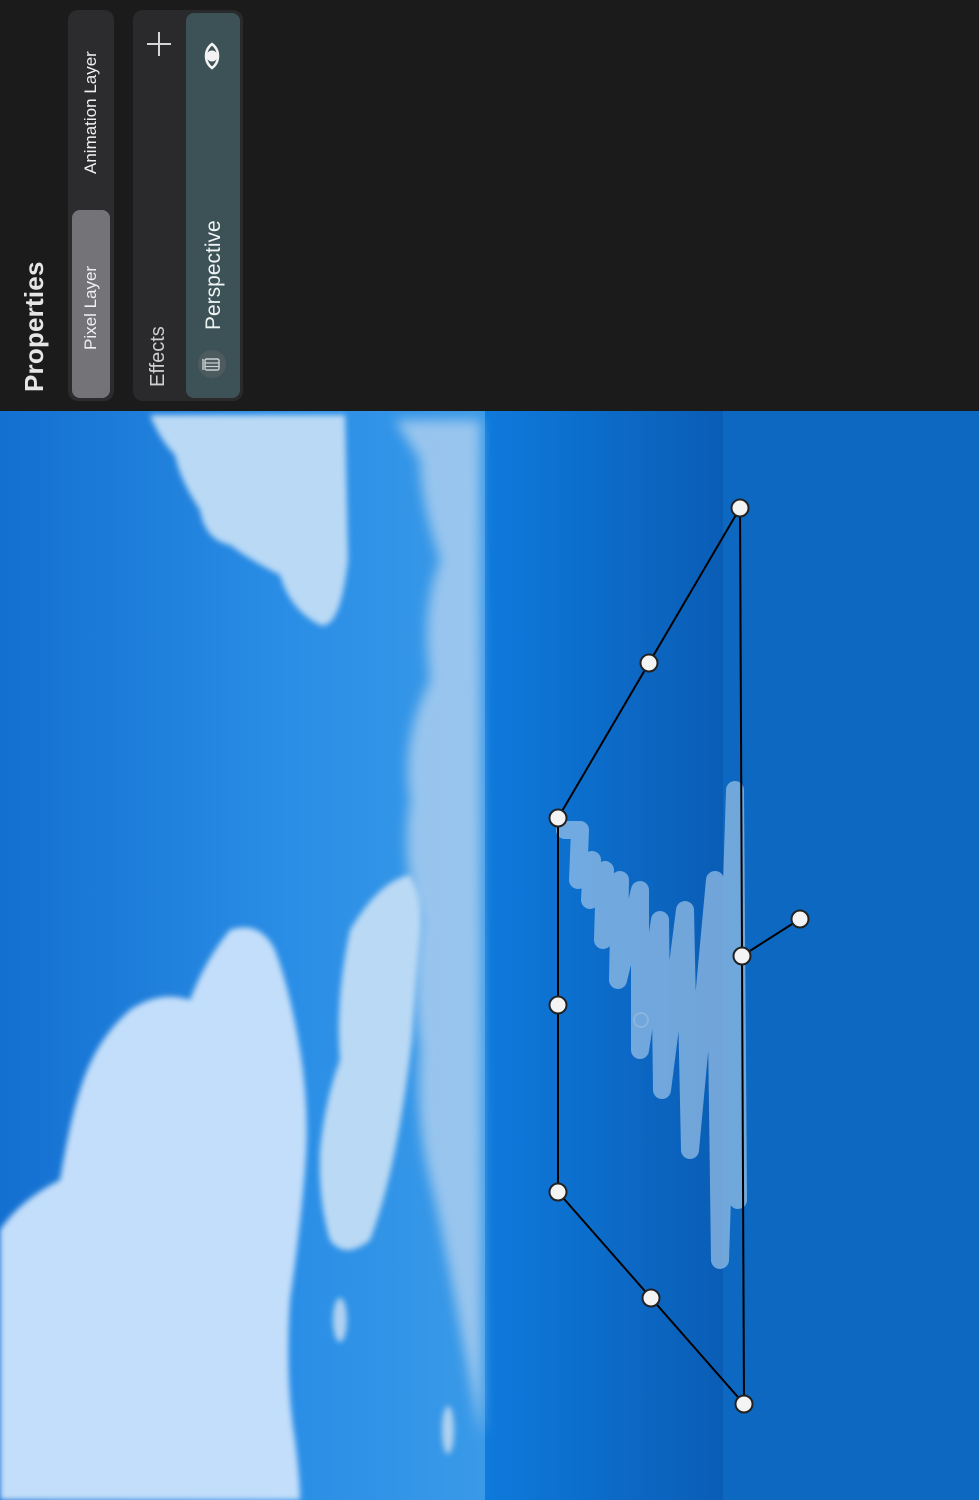 Image resolution: width=979 pixels, height=1500 pixels. What do you see at coordinates (740, 508) in the screenshot?
I see `corner-handle-top-right` at bounding box center [740, 508].